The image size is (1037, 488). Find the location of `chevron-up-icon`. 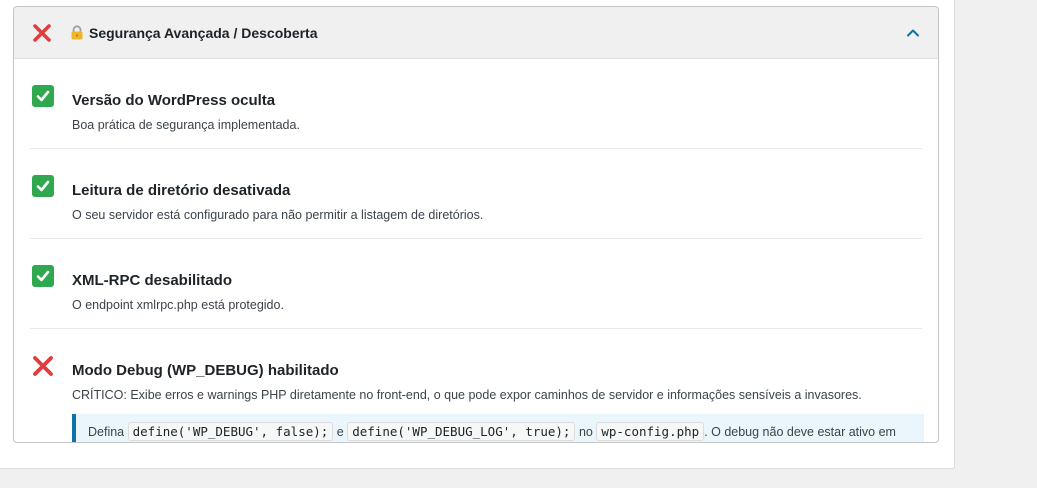

chevron-up-icon is located at coordinates (913, 33).